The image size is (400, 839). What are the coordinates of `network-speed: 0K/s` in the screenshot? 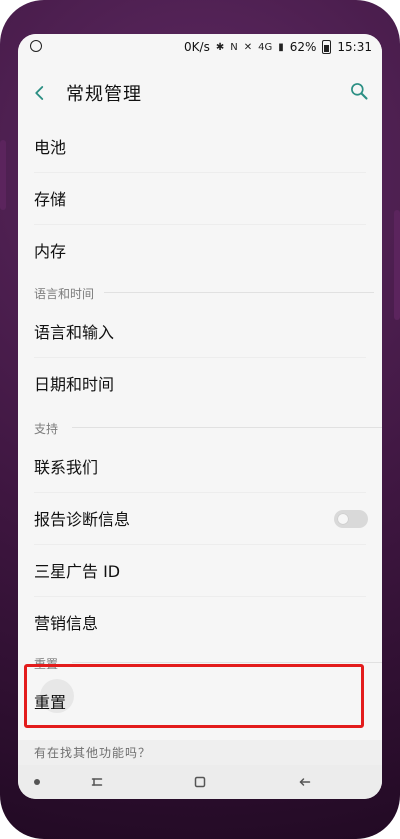 It's located at (197, 47).